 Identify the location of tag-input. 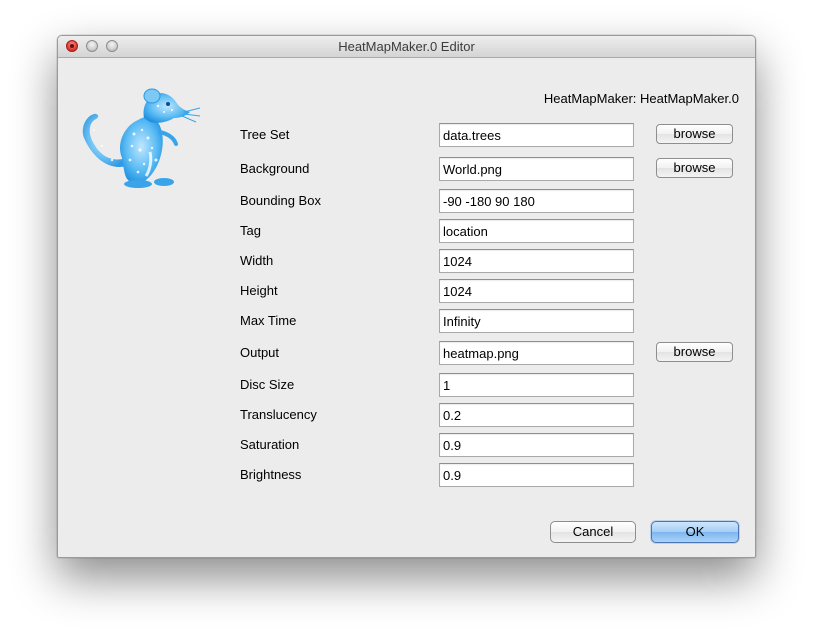
(536, 231).